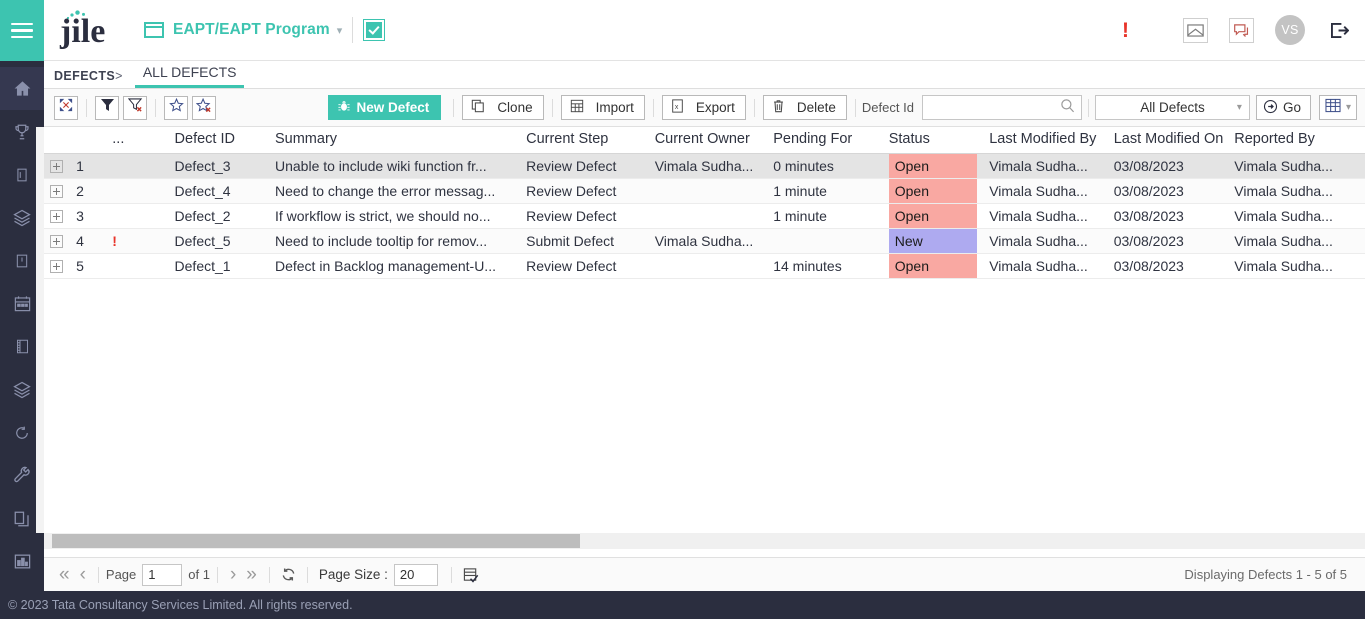 The image size is (1365, 619). What do you see at coordinates (176, 107) in the screenshot?
I see `favorite-button` at bounding box center [176, 107].